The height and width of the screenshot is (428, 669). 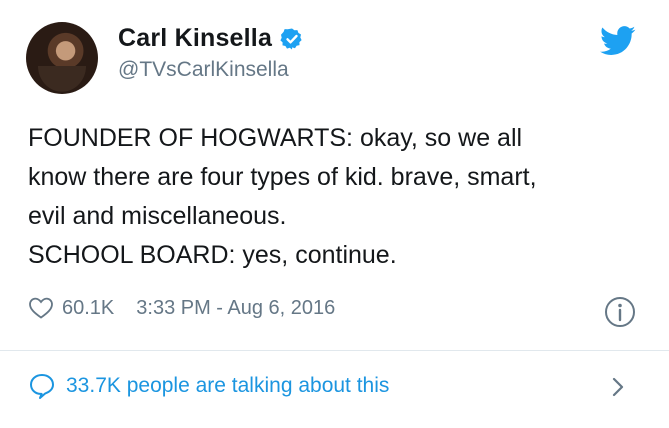 I want to click on verified-badge-icon, so click(x=291, y=38).